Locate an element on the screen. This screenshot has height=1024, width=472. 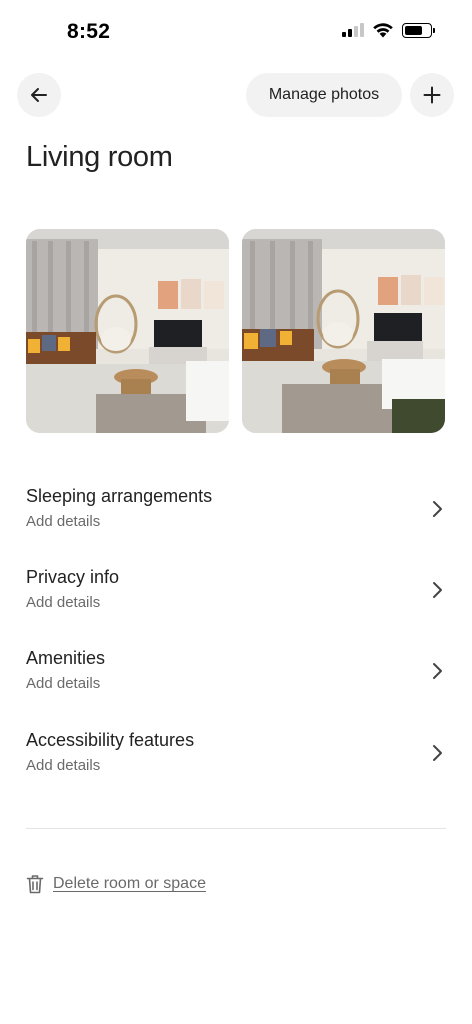
wifi-icon is located at coordinates (383, 30).